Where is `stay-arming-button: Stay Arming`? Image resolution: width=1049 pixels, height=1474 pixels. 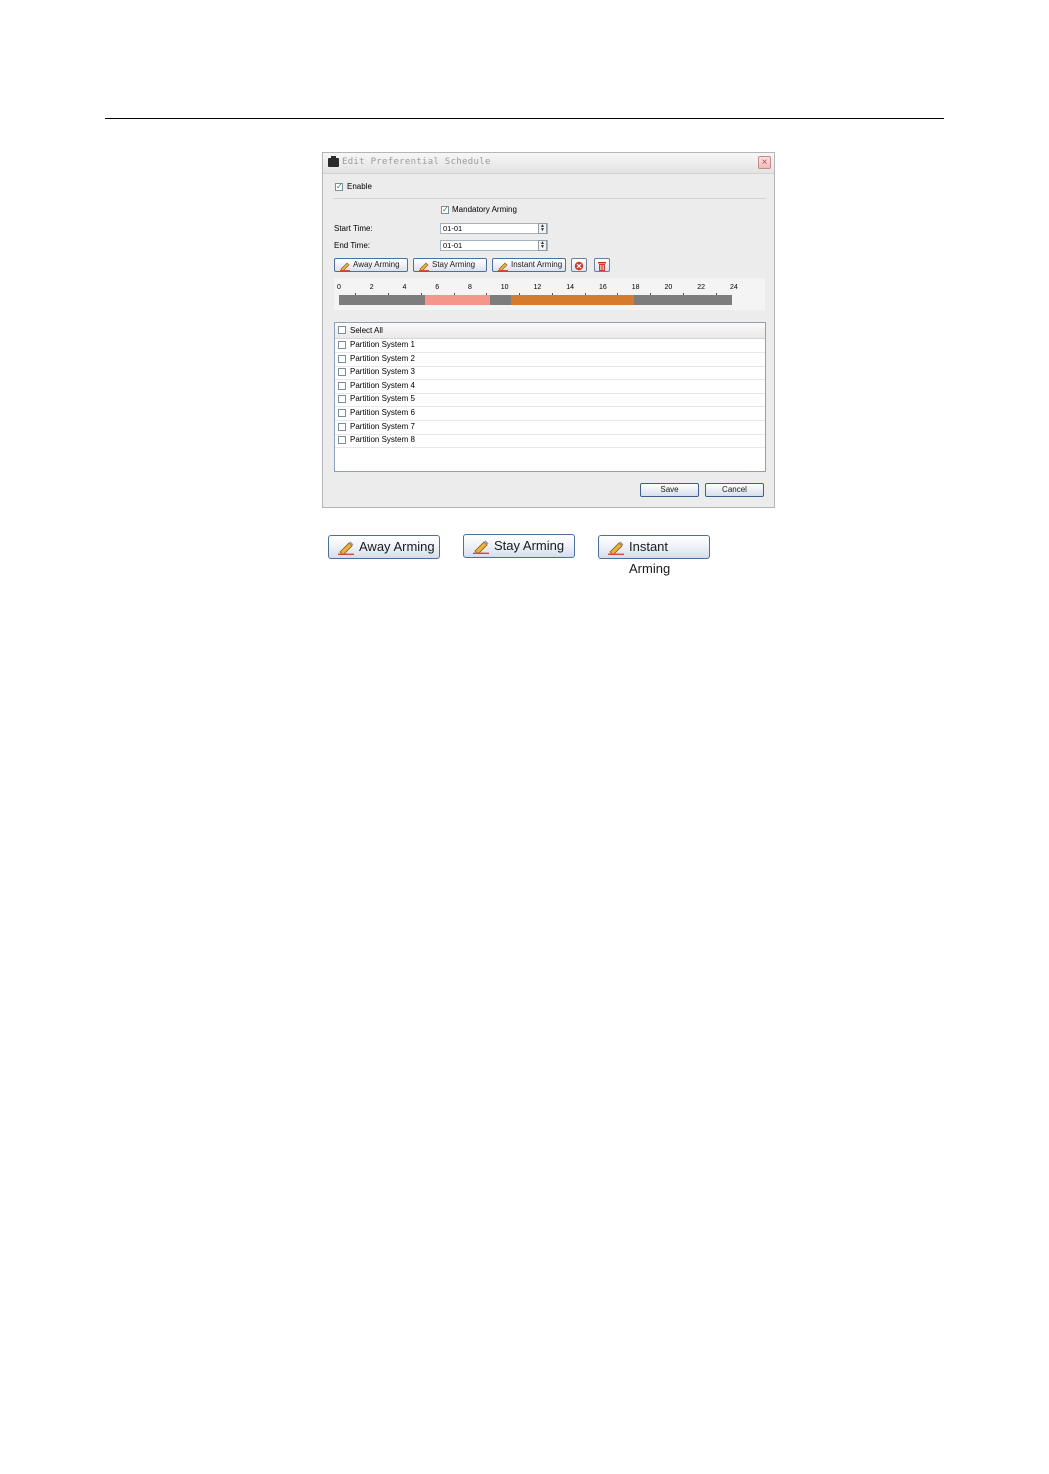
stay-arming-button: Stay Arming is located at coordinates (450, 265).